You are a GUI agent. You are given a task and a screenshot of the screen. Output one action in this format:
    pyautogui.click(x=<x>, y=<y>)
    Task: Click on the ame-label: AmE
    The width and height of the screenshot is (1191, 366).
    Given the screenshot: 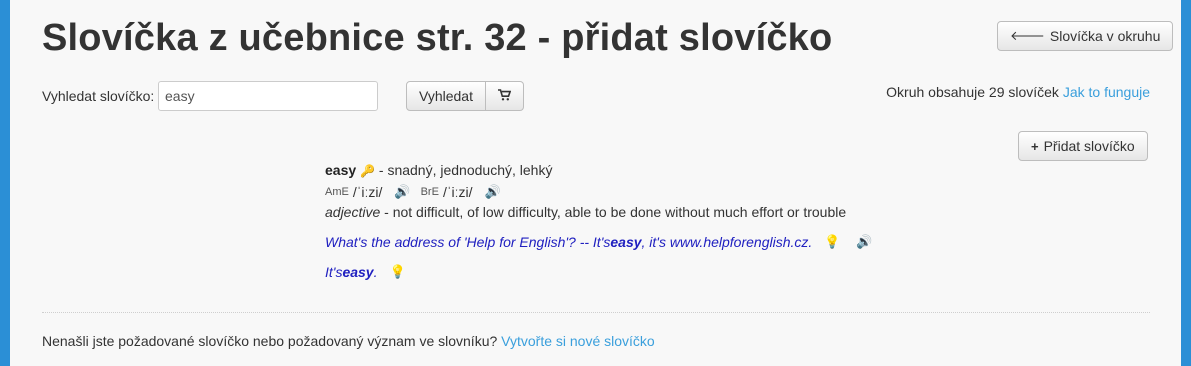 What is the action you would take?
    pyautogui.click(x=337, y=192)
    